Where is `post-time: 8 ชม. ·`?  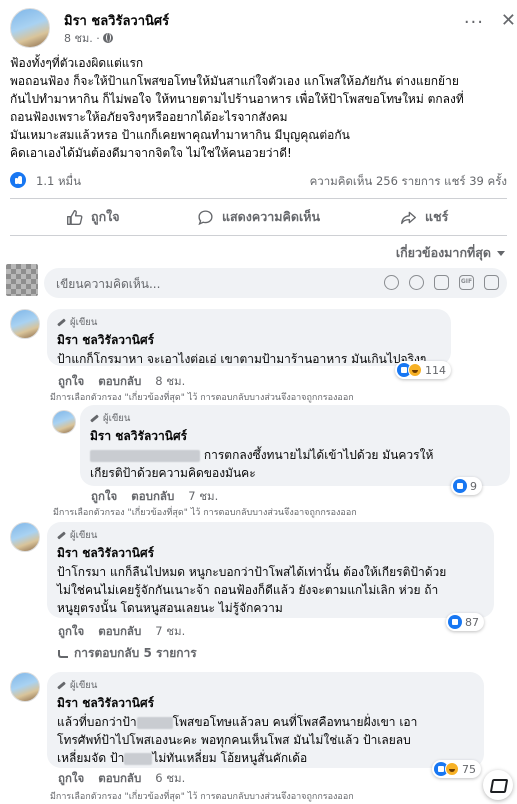 post-time: 8 ชม. · is located at coordinates (82, 38).